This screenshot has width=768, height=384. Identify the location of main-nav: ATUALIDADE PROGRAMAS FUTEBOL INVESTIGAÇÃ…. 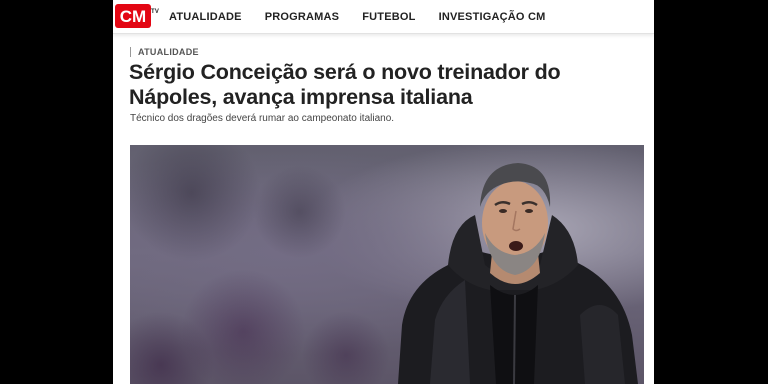
(368, 17).